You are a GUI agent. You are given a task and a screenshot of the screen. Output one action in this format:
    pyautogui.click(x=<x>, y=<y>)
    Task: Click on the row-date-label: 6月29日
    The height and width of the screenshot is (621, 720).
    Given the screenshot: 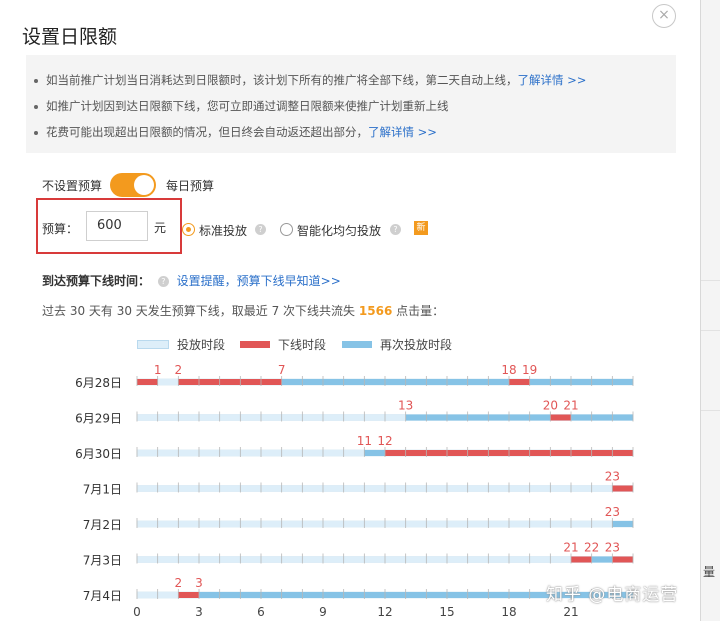 What is the action you would take?
    pyautogui.click(x=98, y=419)
    